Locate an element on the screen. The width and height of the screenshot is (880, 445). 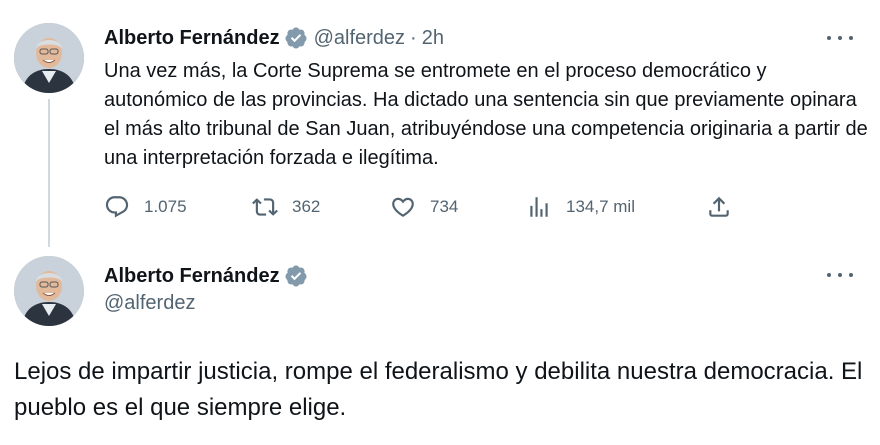
heart-icon is located at coordinates (403, 207).